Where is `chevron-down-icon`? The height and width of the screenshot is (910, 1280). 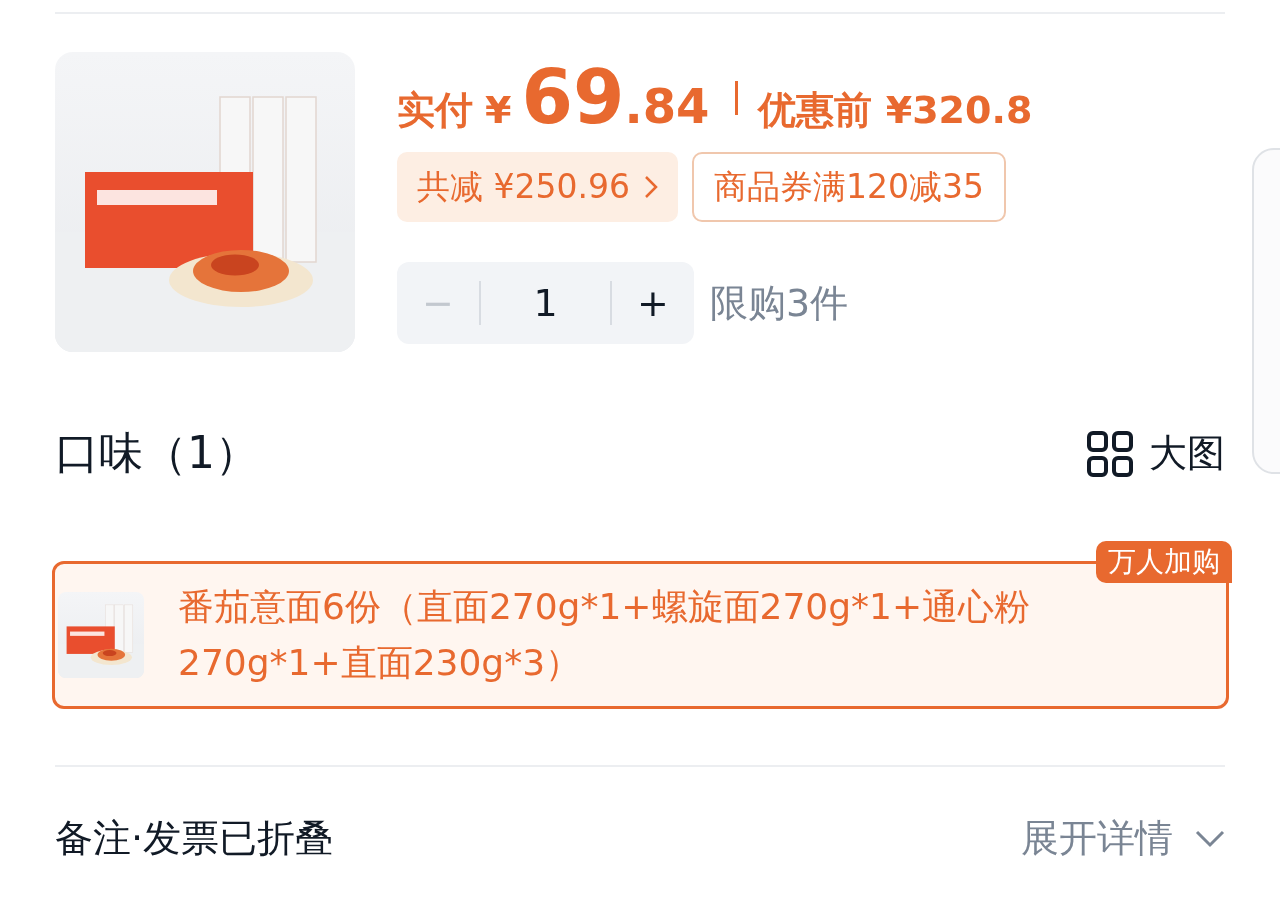
chevron-down-icon is located at coordinates (1210, 838).